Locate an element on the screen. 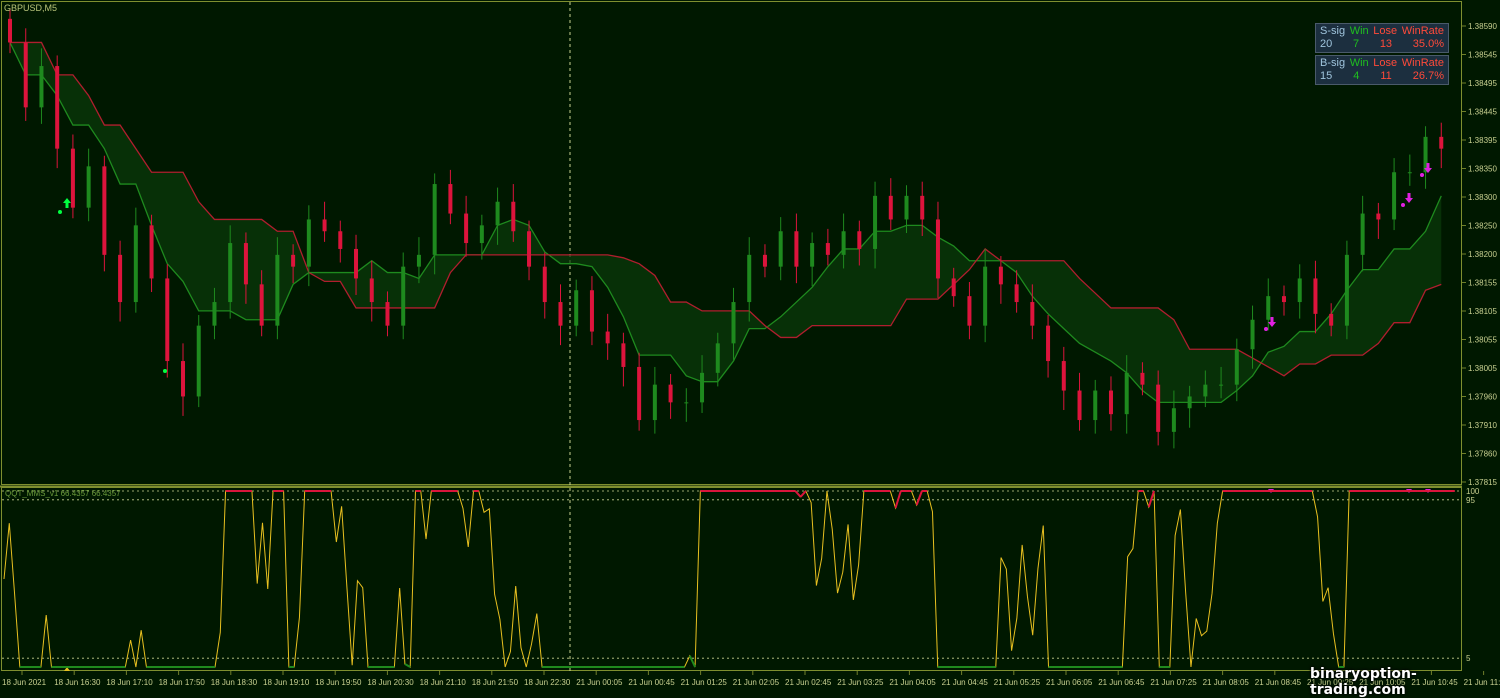  buy-head-lose: Lose is located at coordinates (1385, 63).